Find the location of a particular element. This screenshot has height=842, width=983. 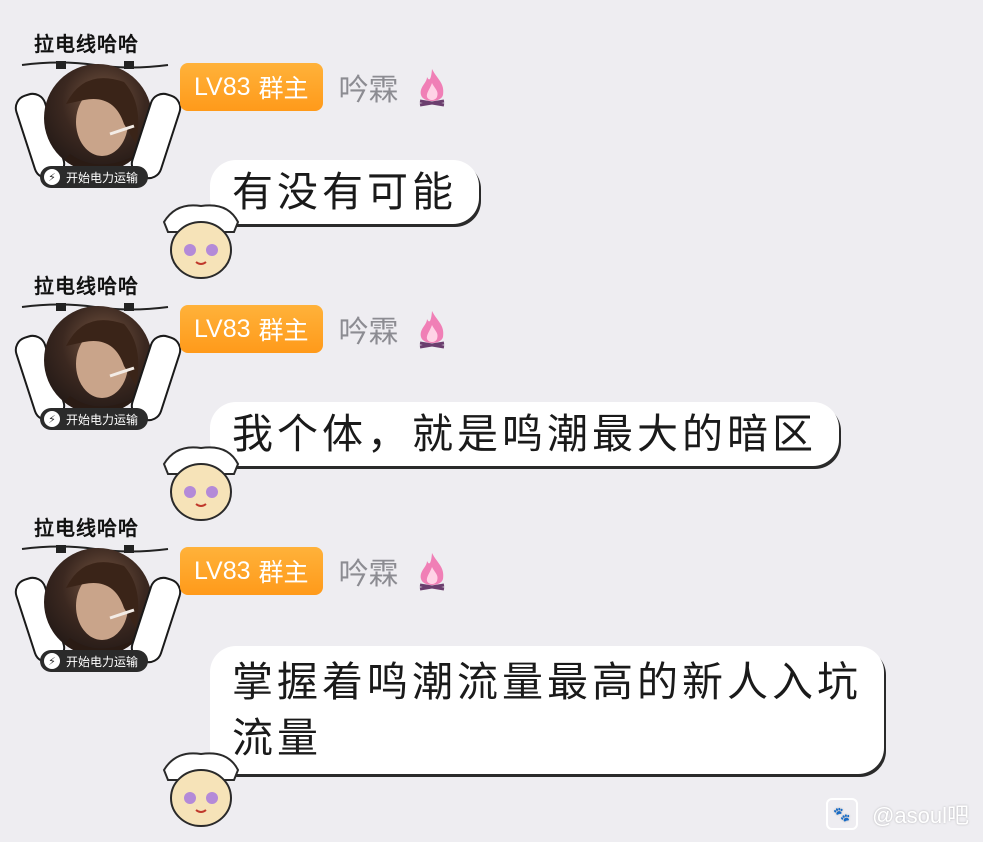

watermark-text: @asoul吧 is located at coordinates (920, 815).